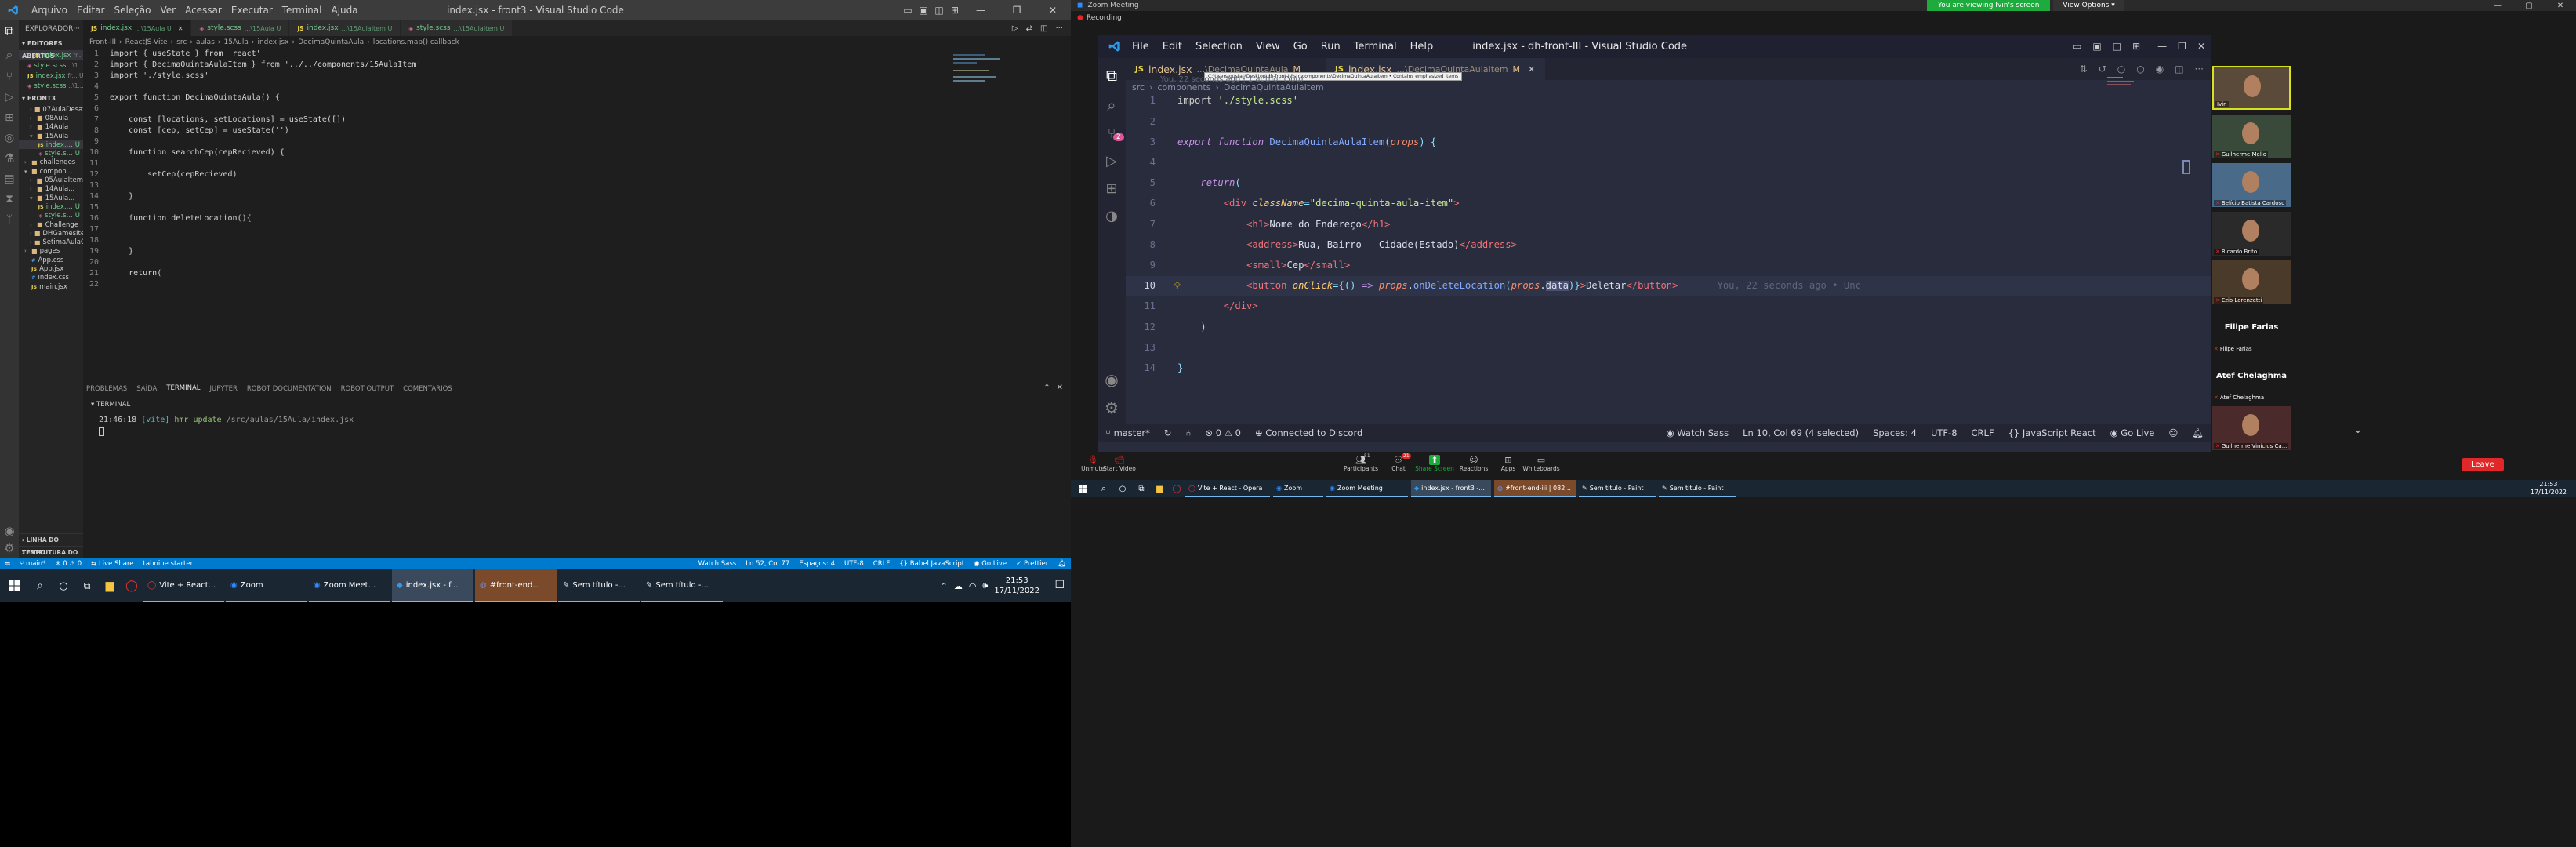  I want to click on explorer-icon: ⧉, so click(10, 31).